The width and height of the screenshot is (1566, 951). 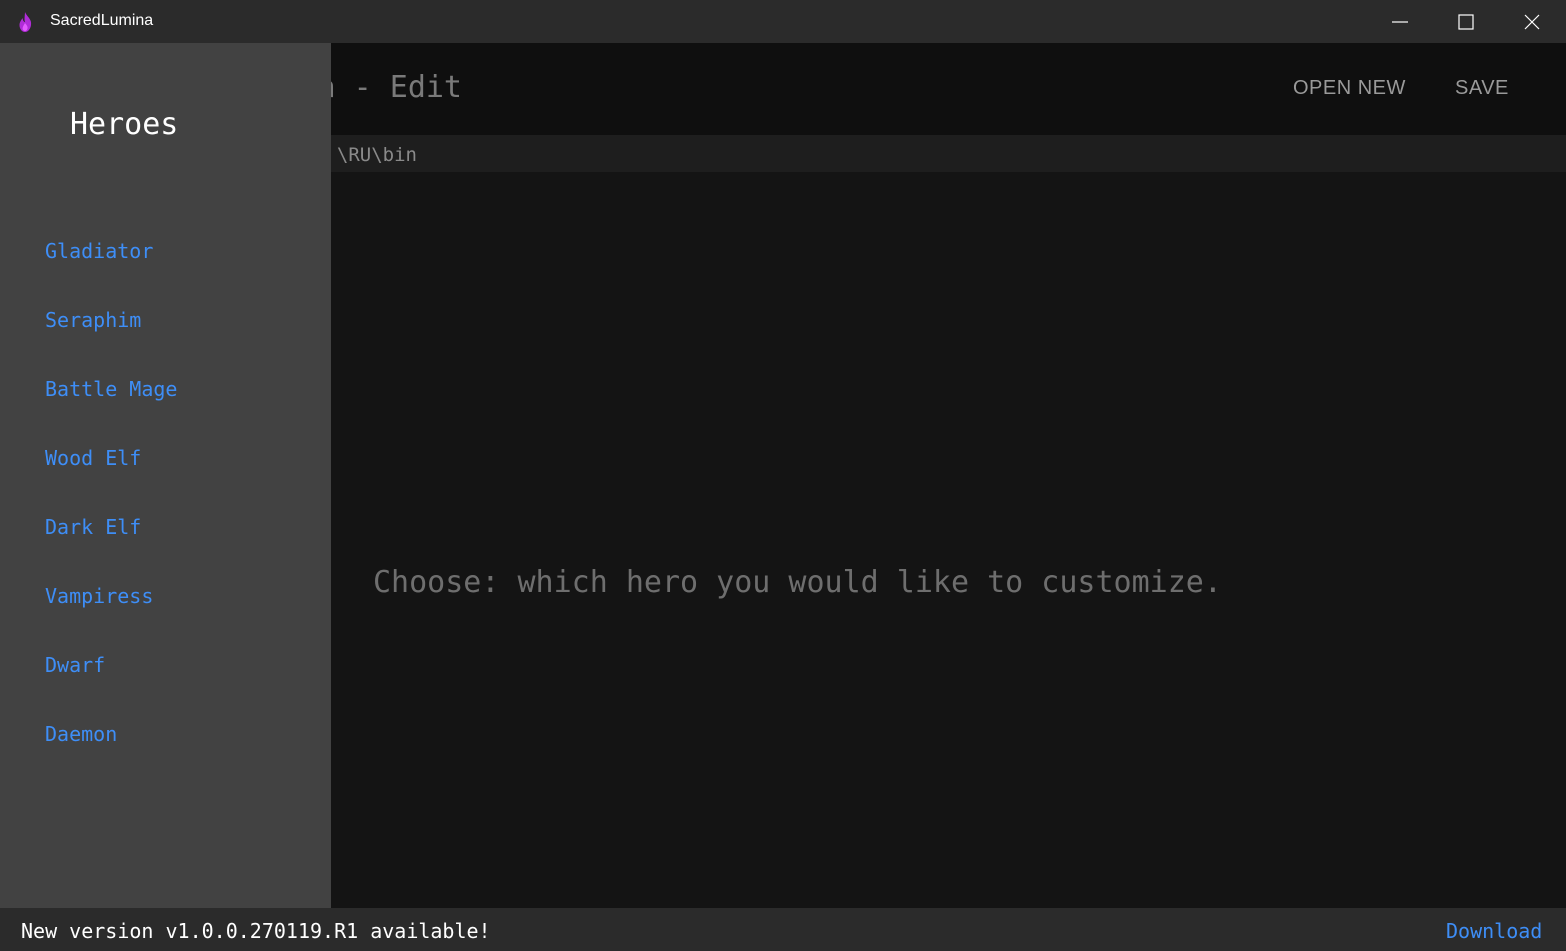 I want to click on hero-item-vampiress: Vampiress, so click(x=99, y=596).